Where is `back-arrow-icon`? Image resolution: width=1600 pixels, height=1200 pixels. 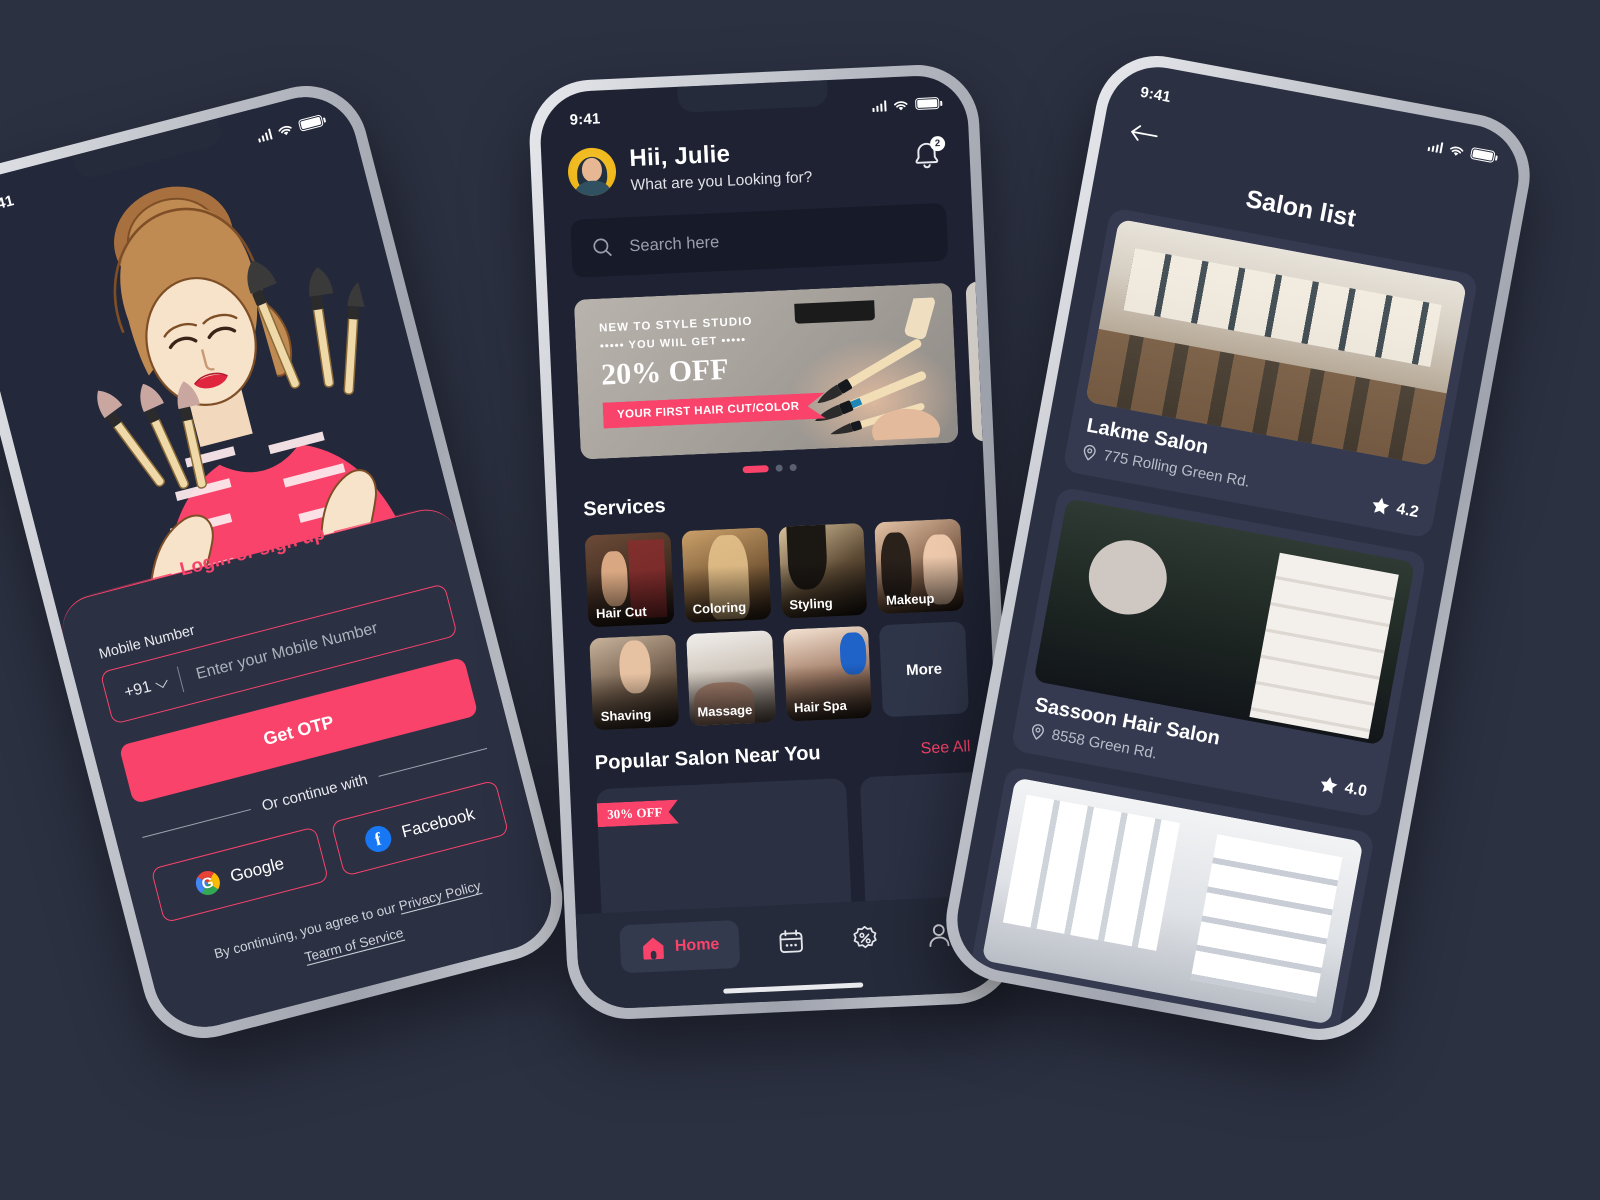 back-arrow-icon is located at coordinates (1144, 133).